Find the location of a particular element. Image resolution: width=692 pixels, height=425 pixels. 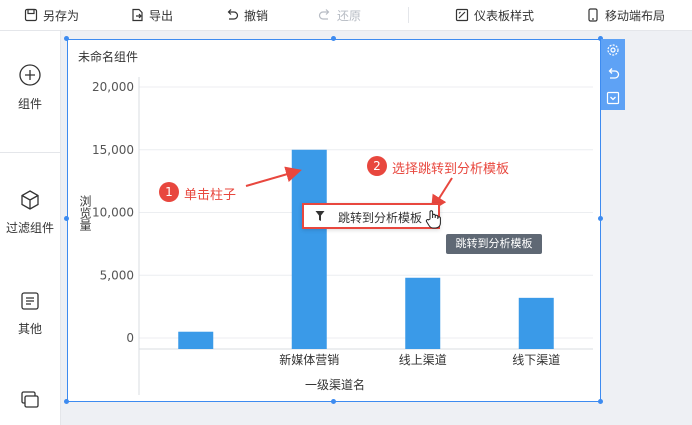

filter-icon is located at coordinates (320, 216).